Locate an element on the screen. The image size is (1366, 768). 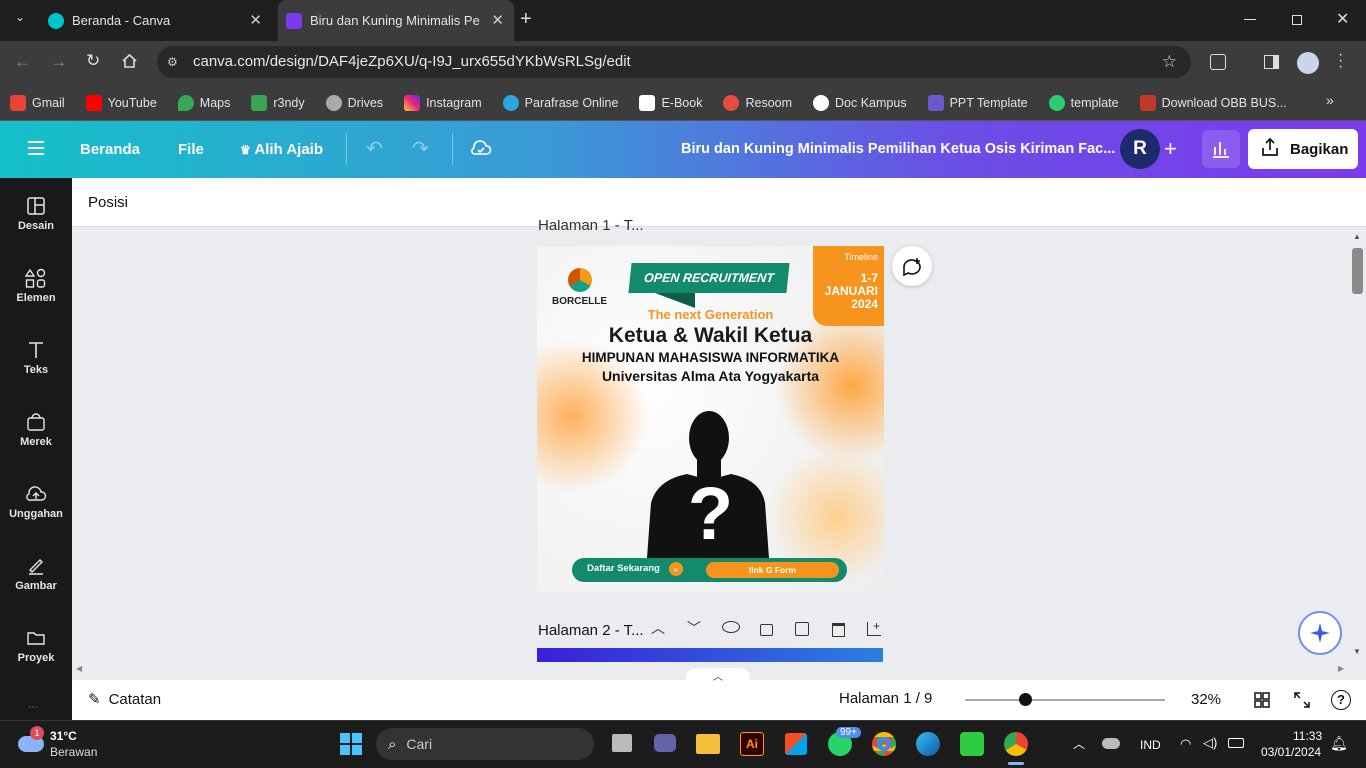
clock-time: 11:33 is located at coordinates (1307, 736).